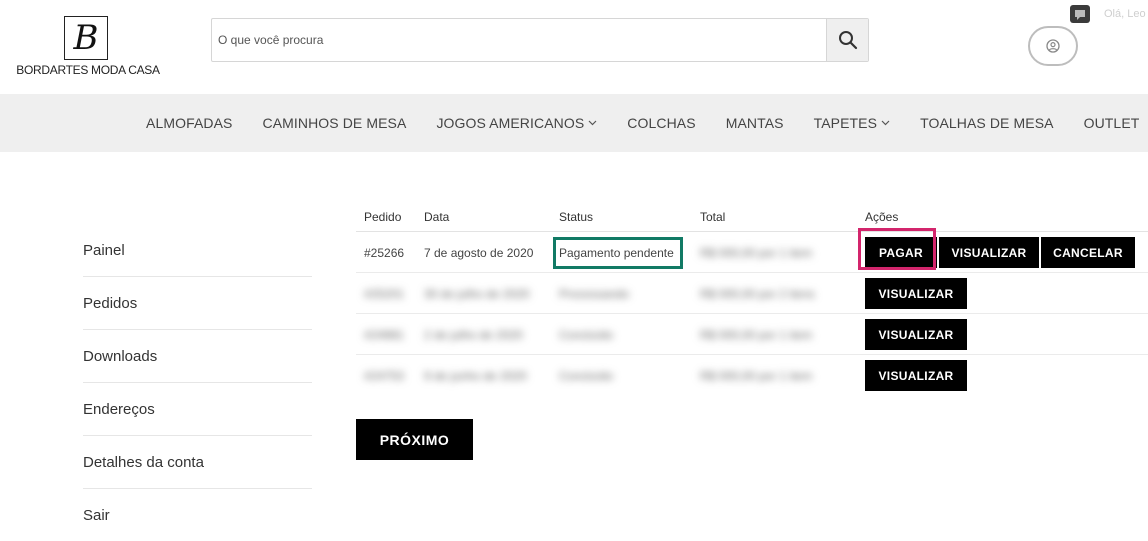 The height and width of the screenshot is (541, 1148). Describe the element at coordinates (1088, 252) in the screenshot. I see `cancel-button: CANCELAR` at that location.